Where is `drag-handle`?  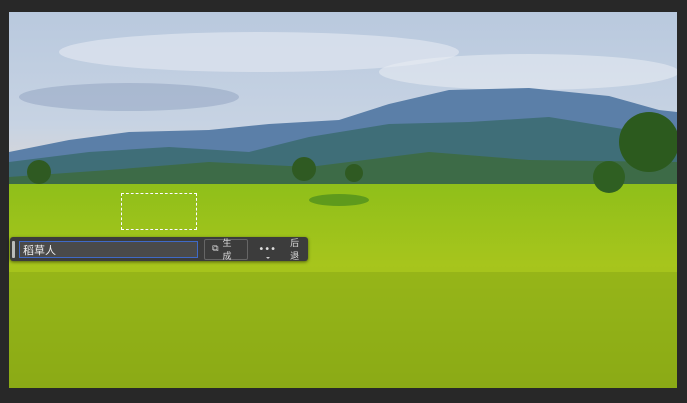 drag-handle is located at coordinates (13, 249).